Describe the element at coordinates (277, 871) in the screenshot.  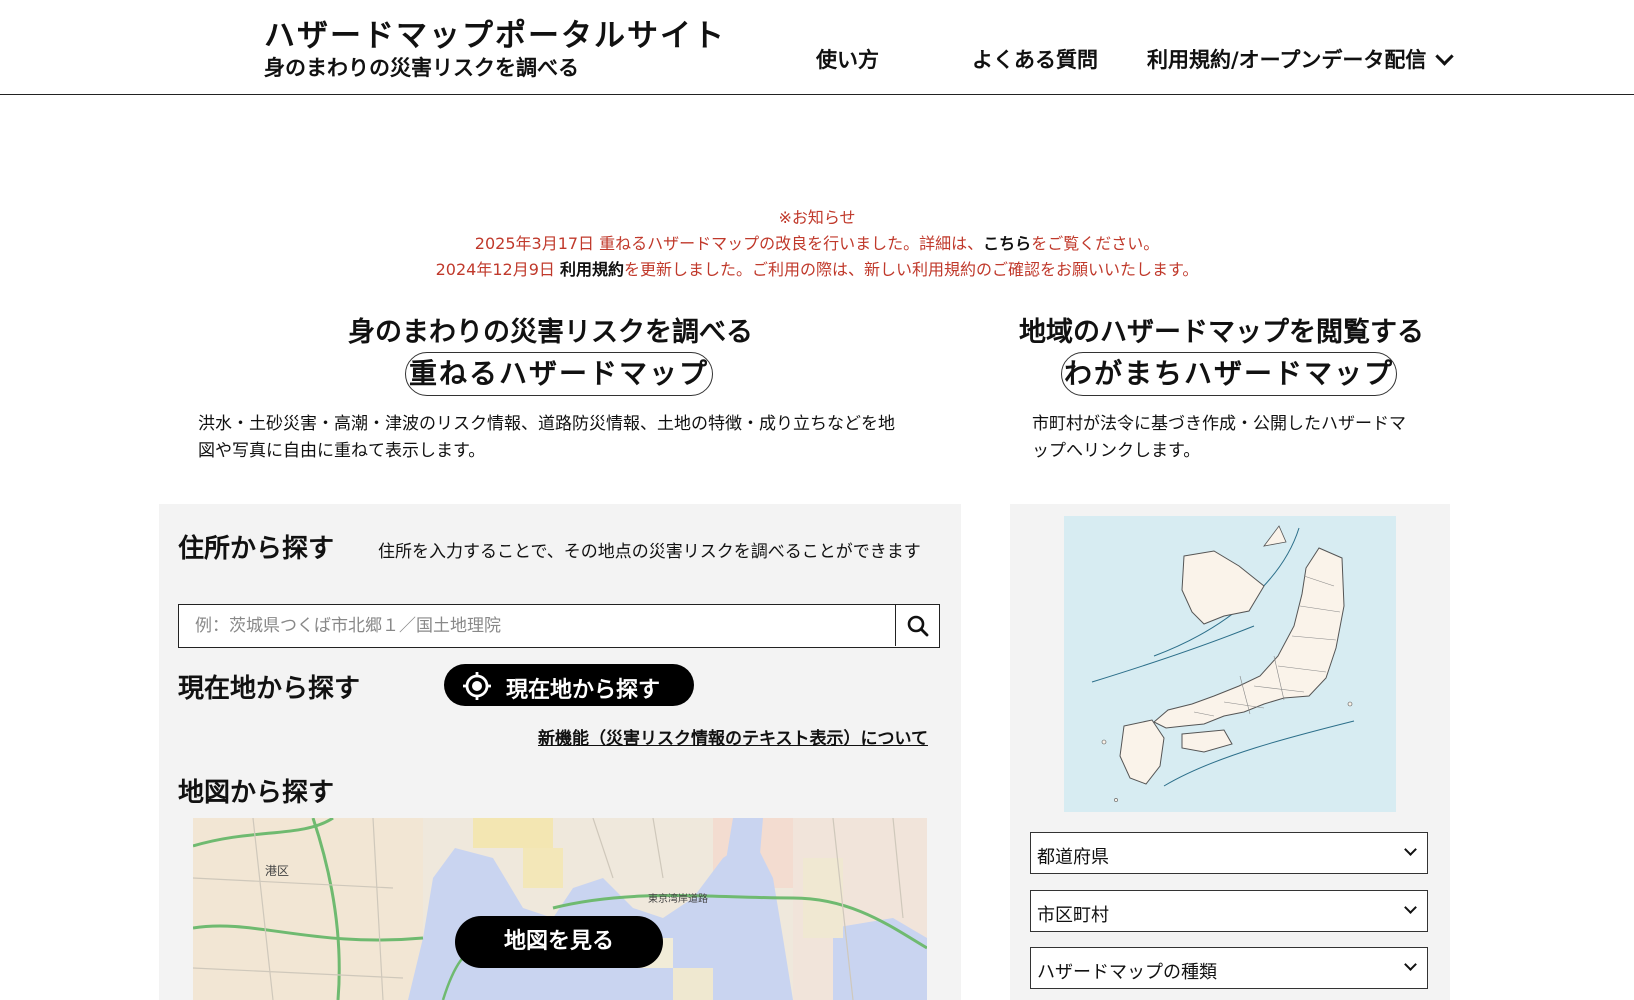
I see `map-label-minato: 港区` at that location.